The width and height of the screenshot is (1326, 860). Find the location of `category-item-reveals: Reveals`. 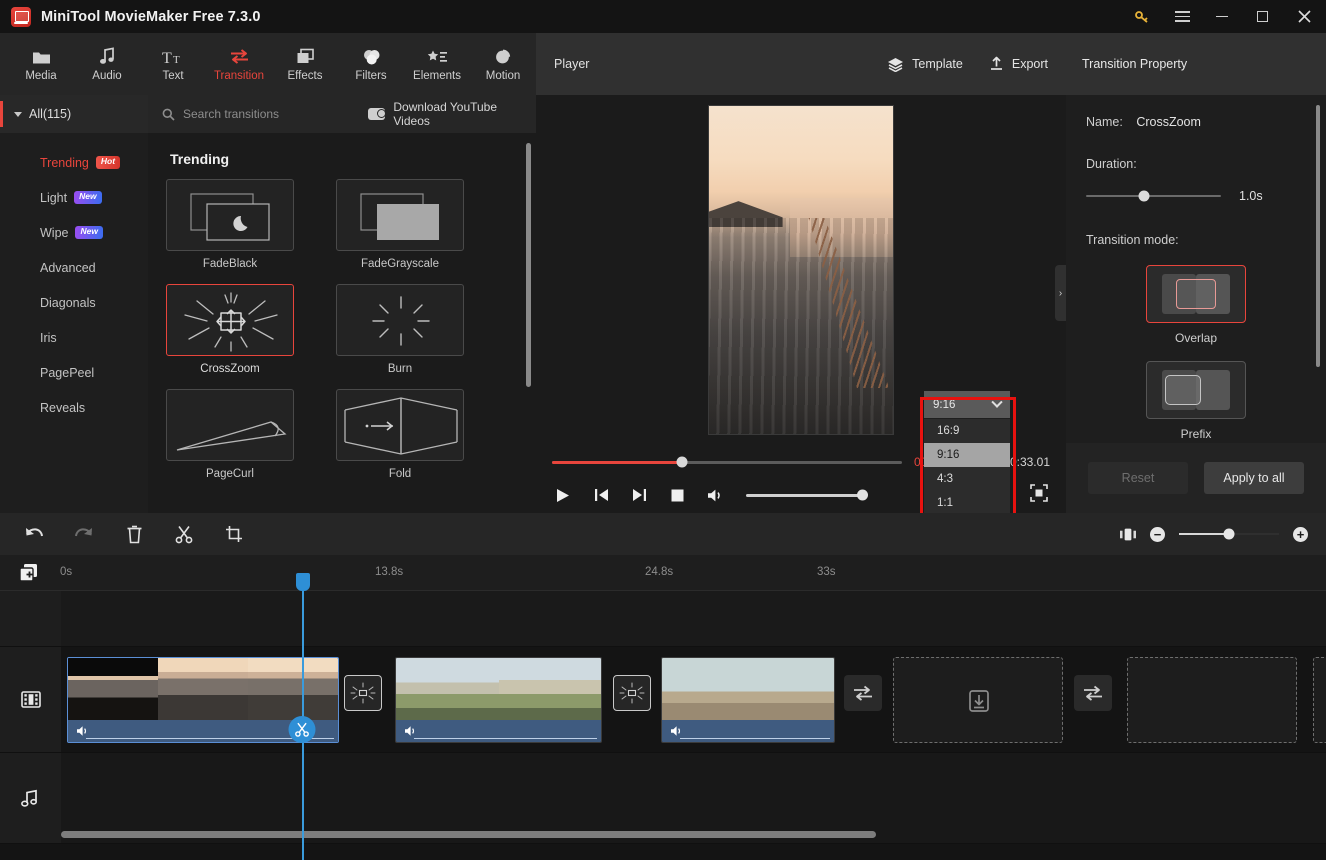

category-item-reveals: Reveals is located at coordinates (74, 407).